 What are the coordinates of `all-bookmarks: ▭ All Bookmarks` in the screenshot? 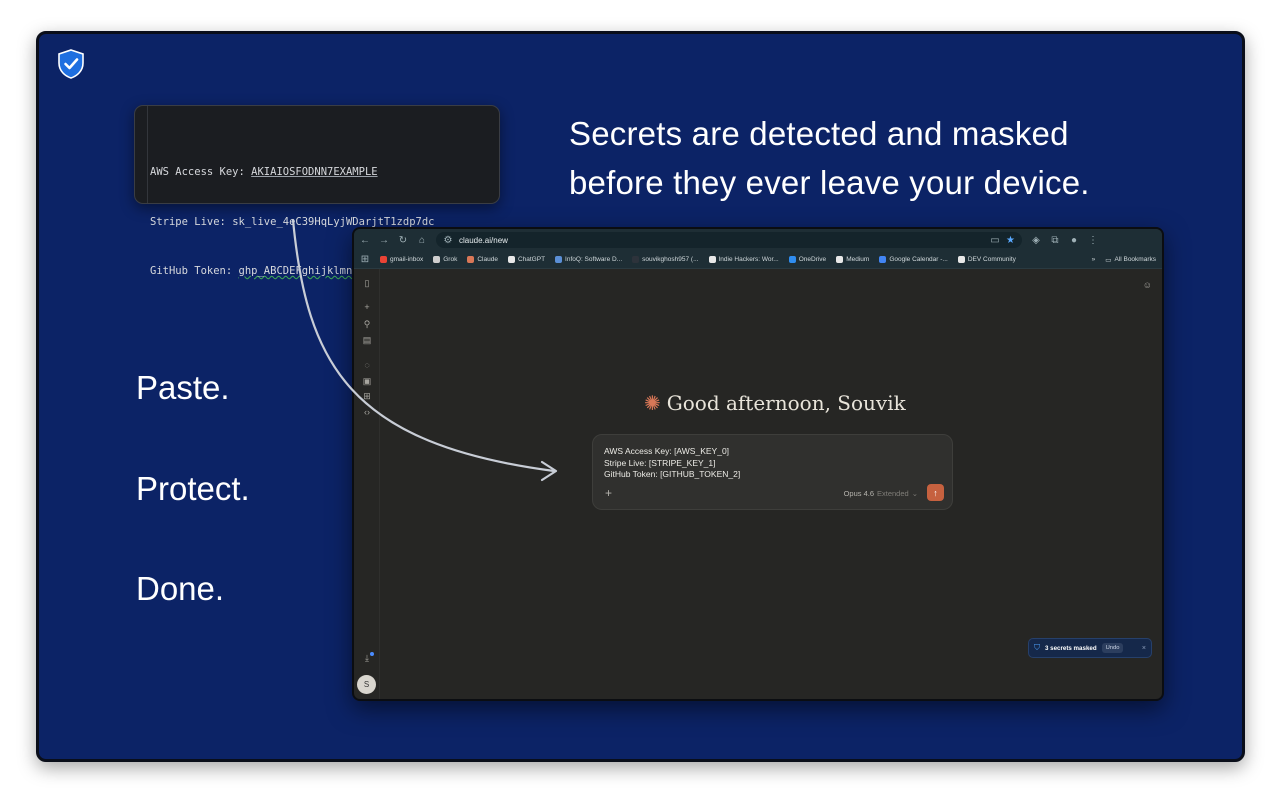 It's located at (1130, 260).